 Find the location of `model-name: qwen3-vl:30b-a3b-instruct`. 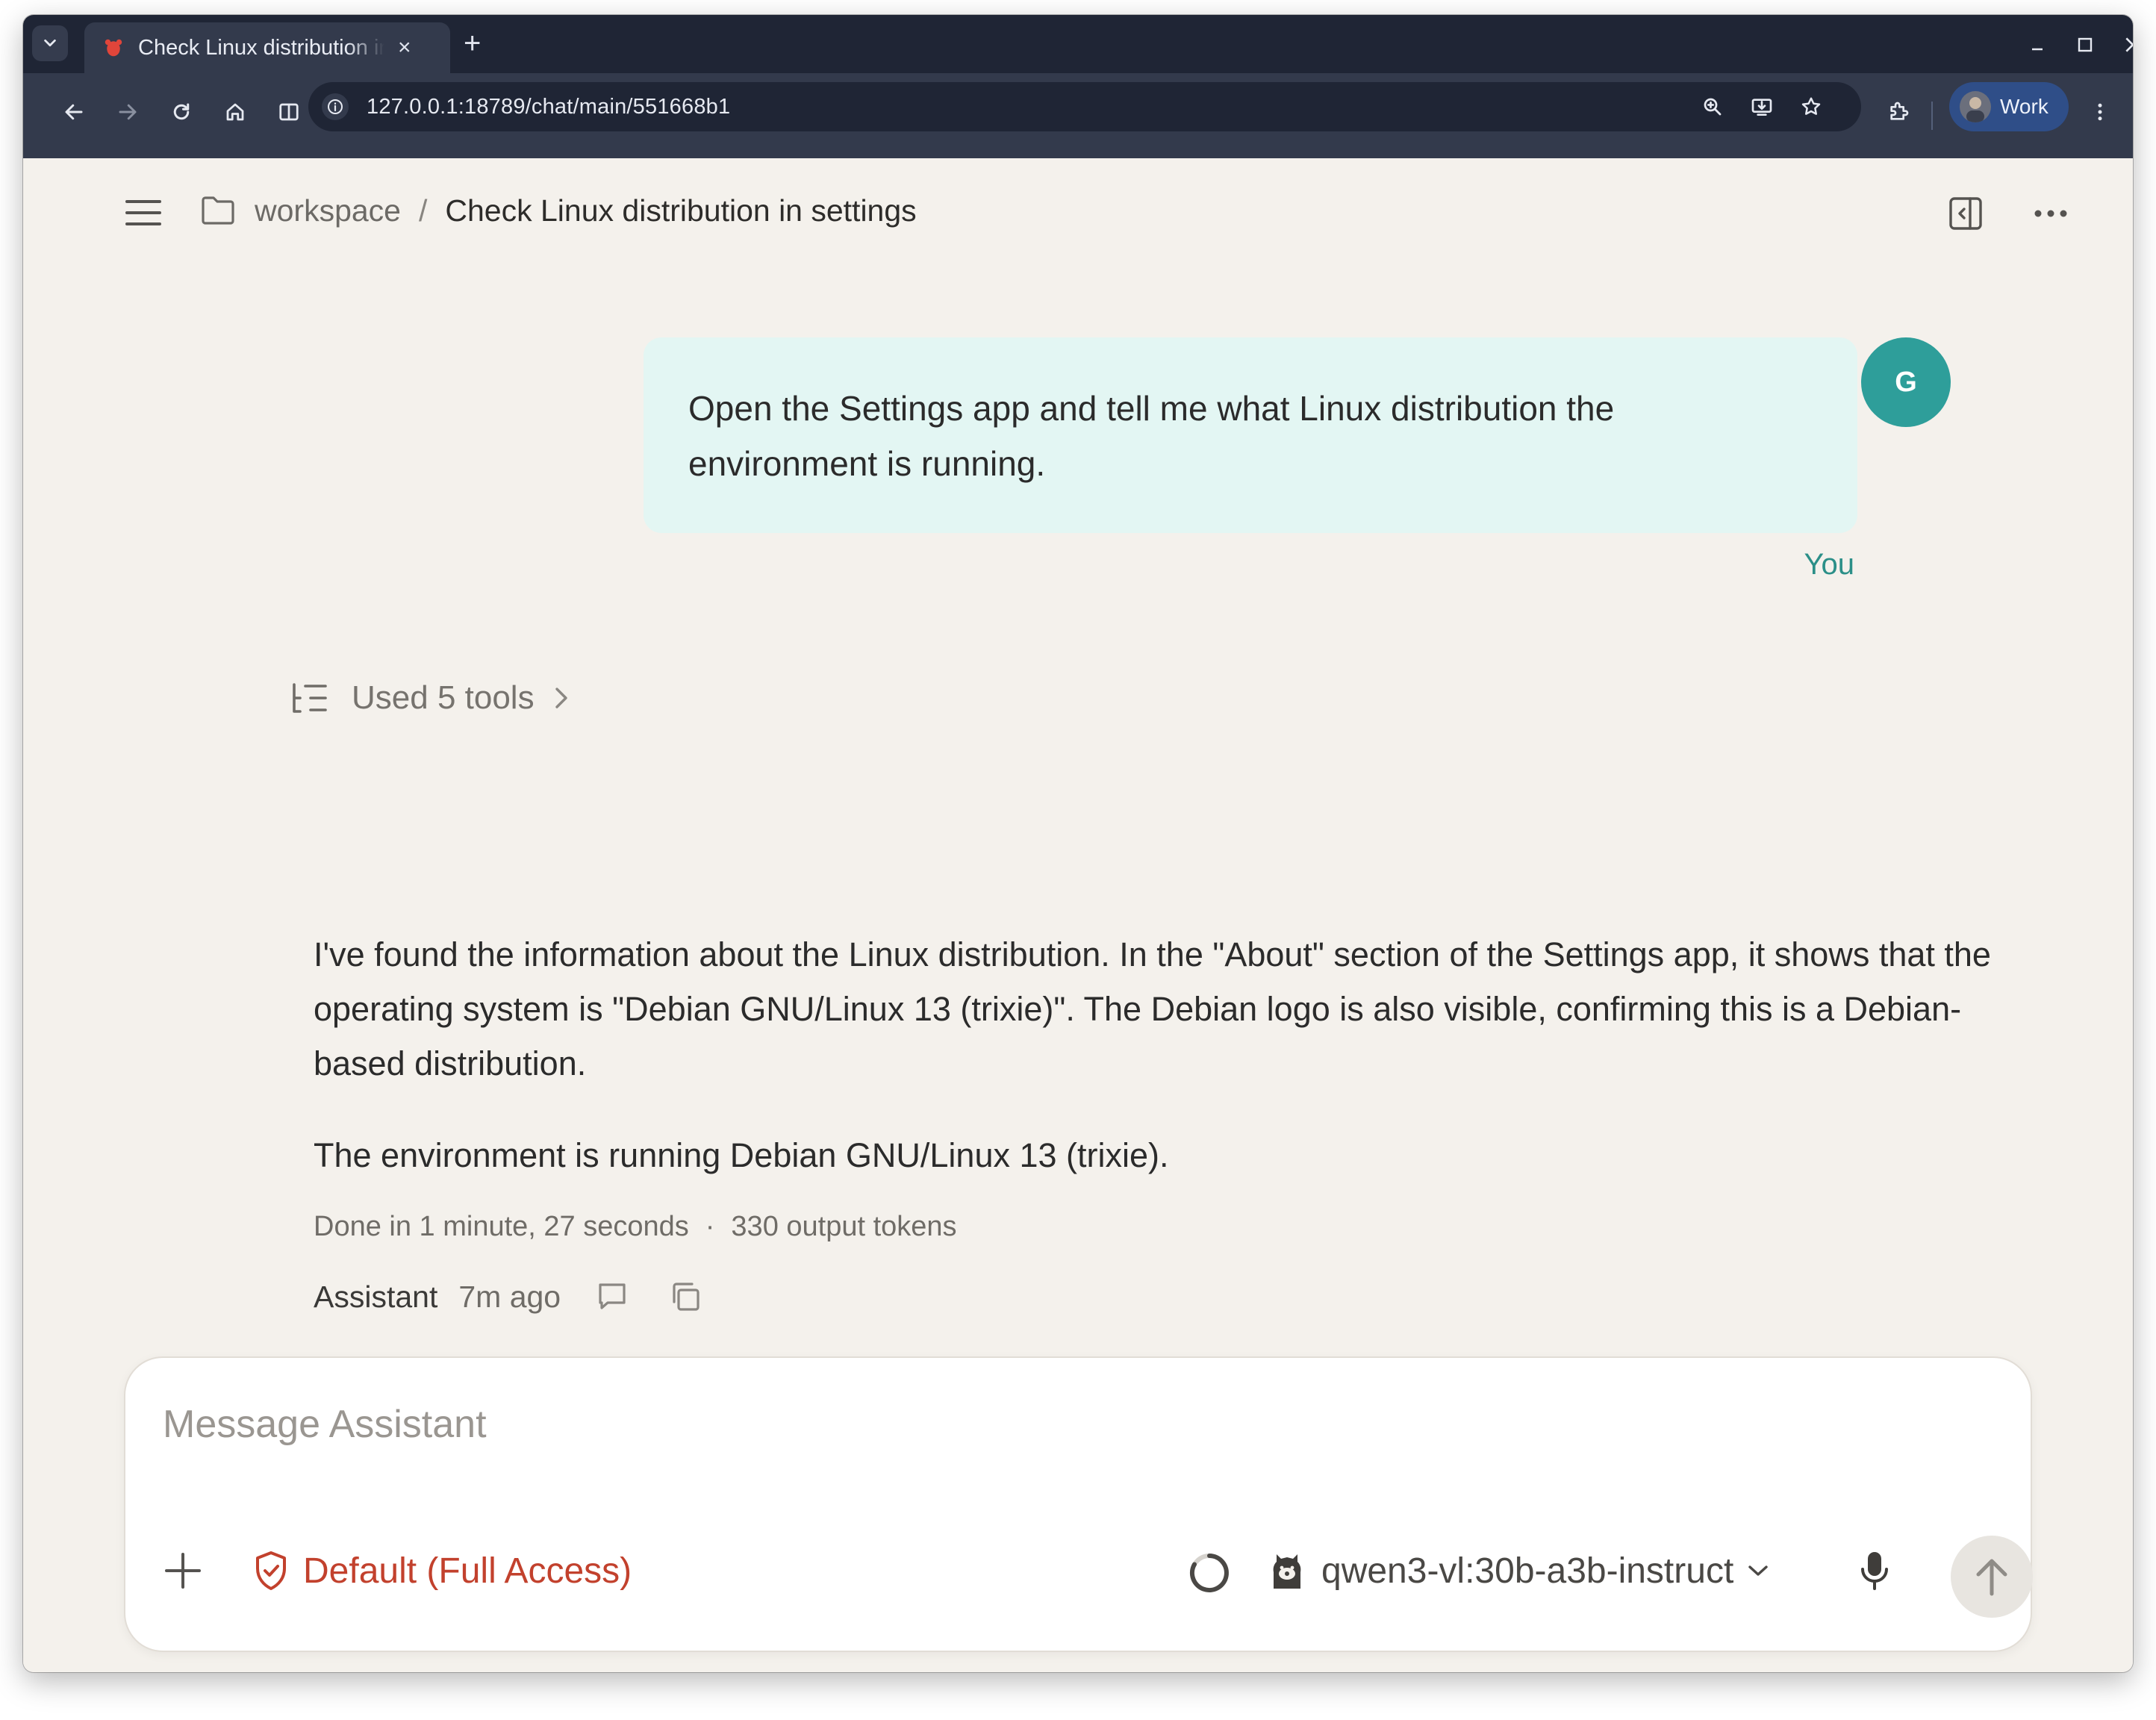

model-name: qwen3-vl:30b-a3b-instruct is located at coordinates (1527, 1571).